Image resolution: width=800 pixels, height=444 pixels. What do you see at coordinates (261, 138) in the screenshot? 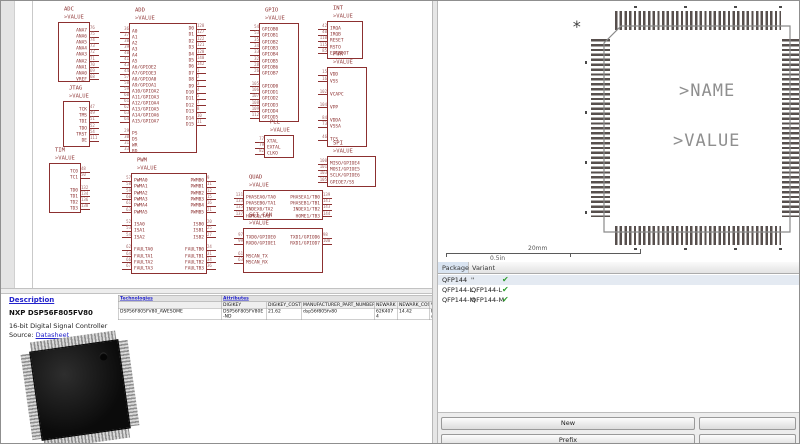
I see `pin-number: 77` at bounding box center [261, 138].